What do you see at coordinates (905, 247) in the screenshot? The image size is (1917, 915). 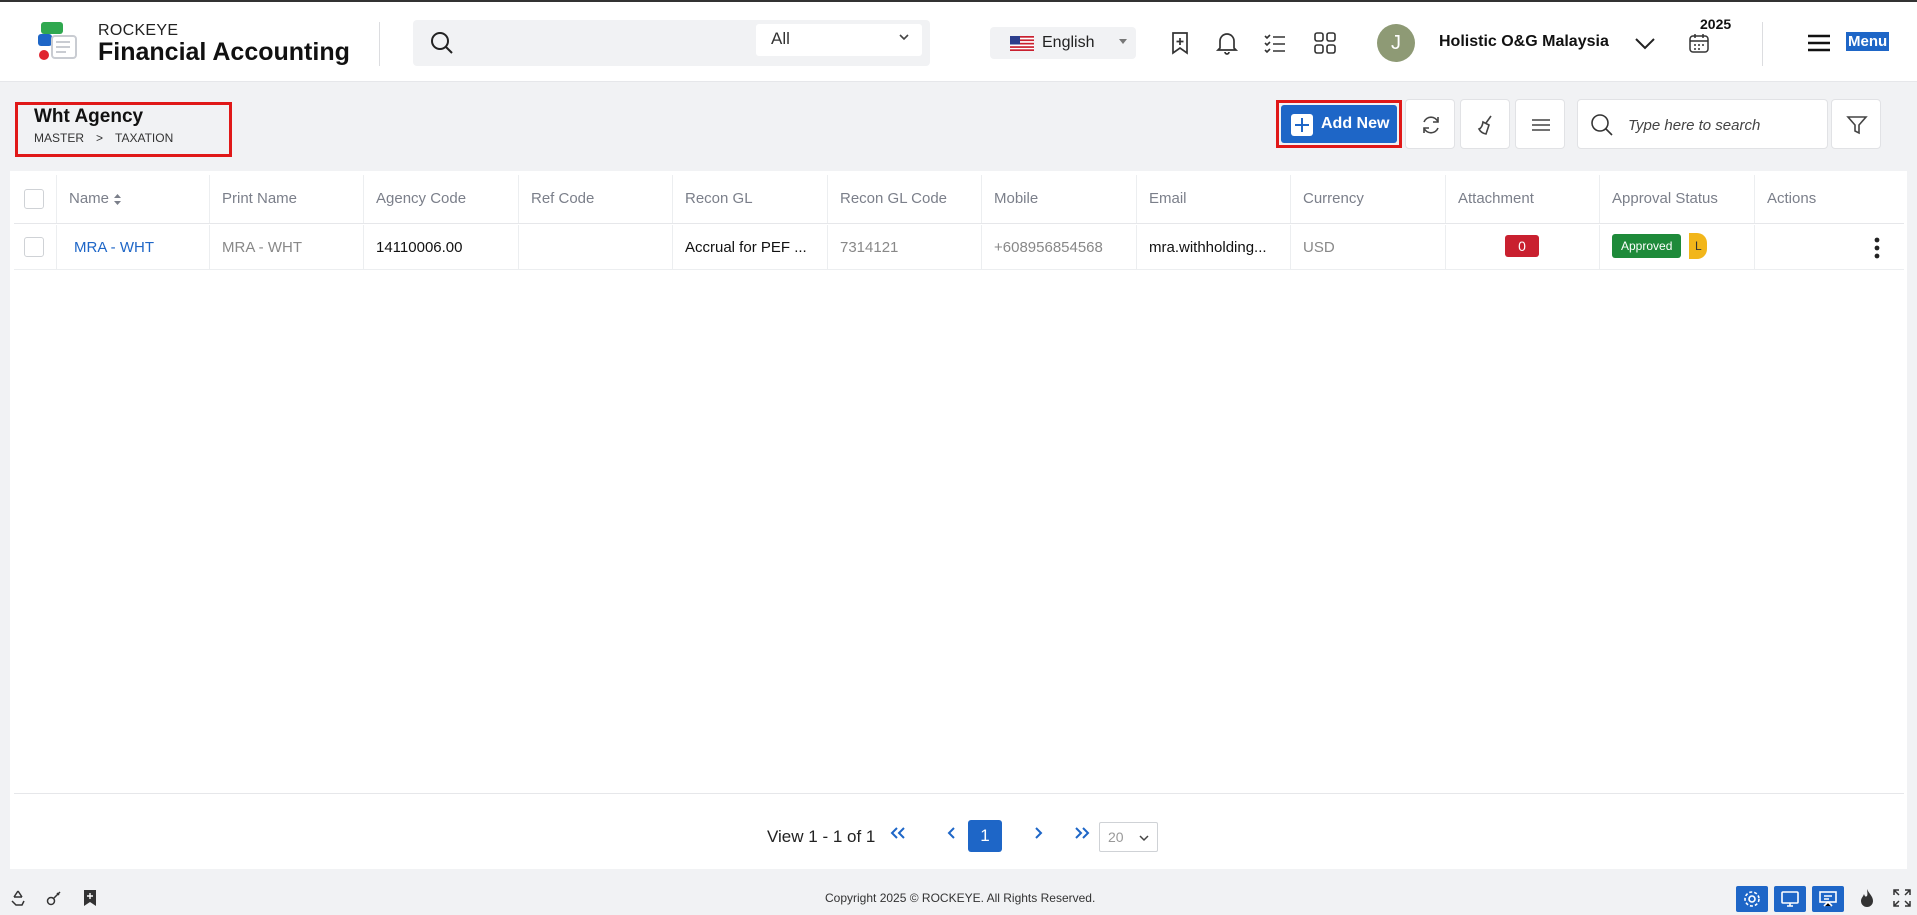 I see `cell-recon-gl-code: 7314121` at bounding box center [905, 247].